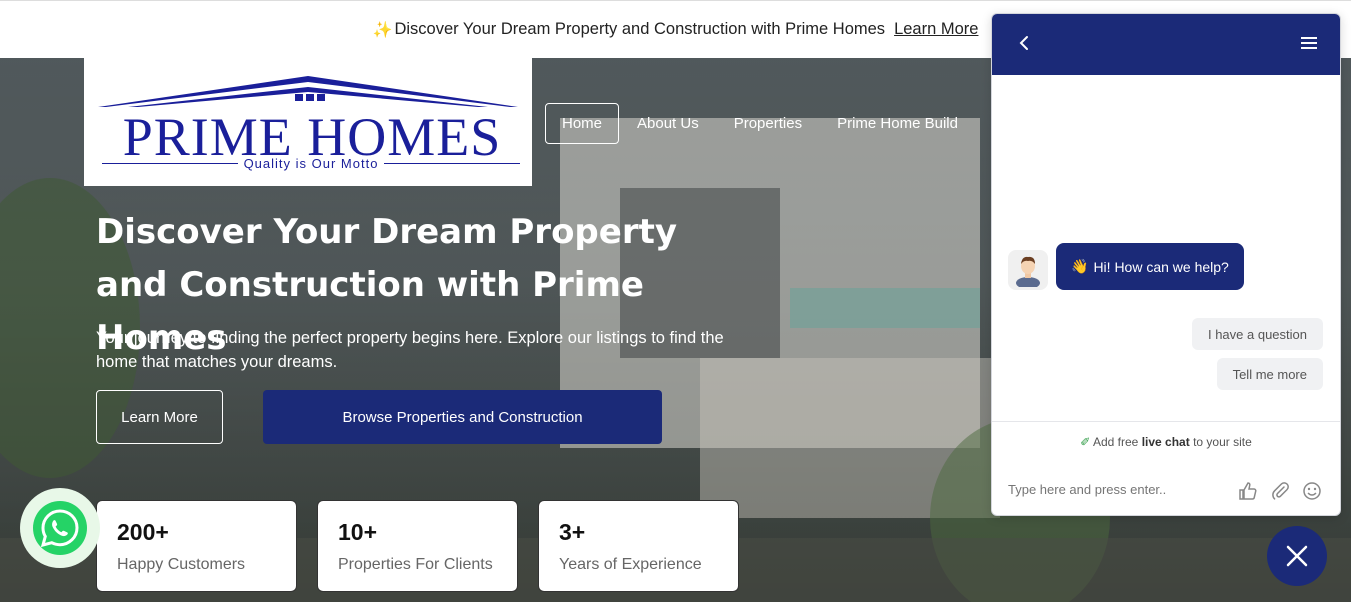 This screenshot has height=602, width=1351. Describe the element at coordinates (1309, 43) in the screenshot. I see `menu-icon` at that location.